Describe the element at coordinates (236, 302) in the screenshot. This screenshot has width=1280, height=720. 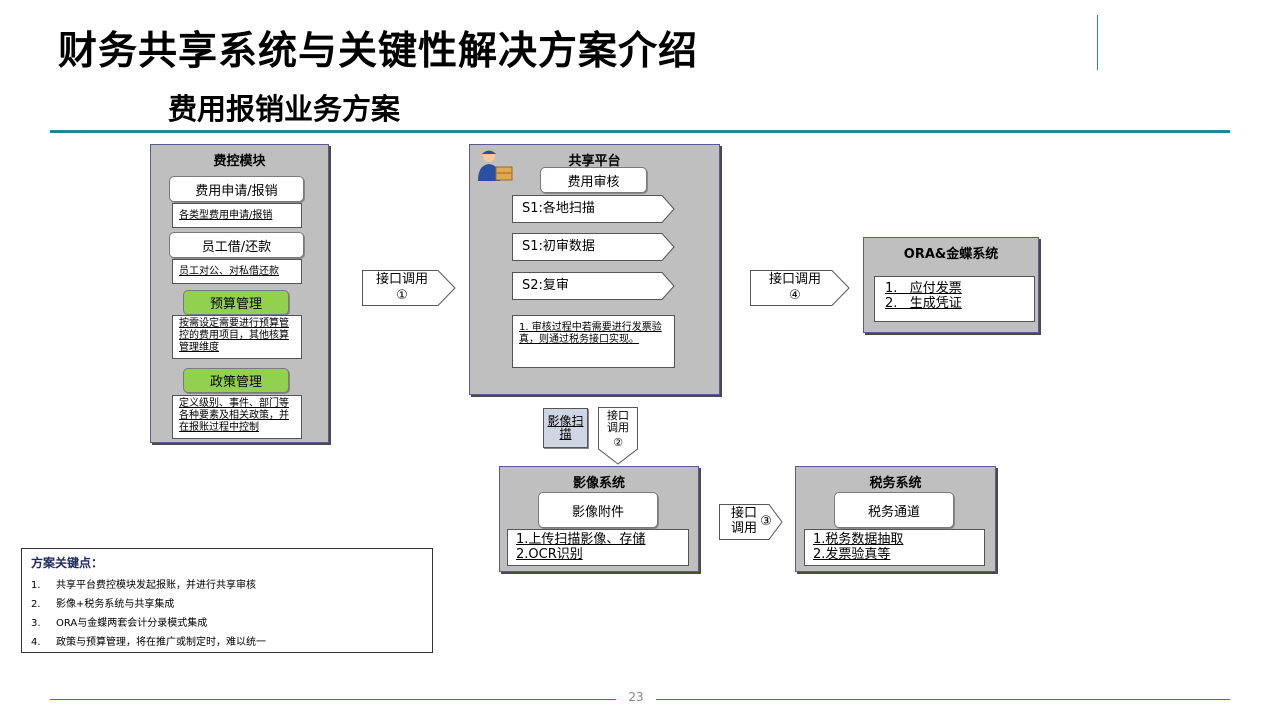
I see `budget-button: 预算管理` at that location.